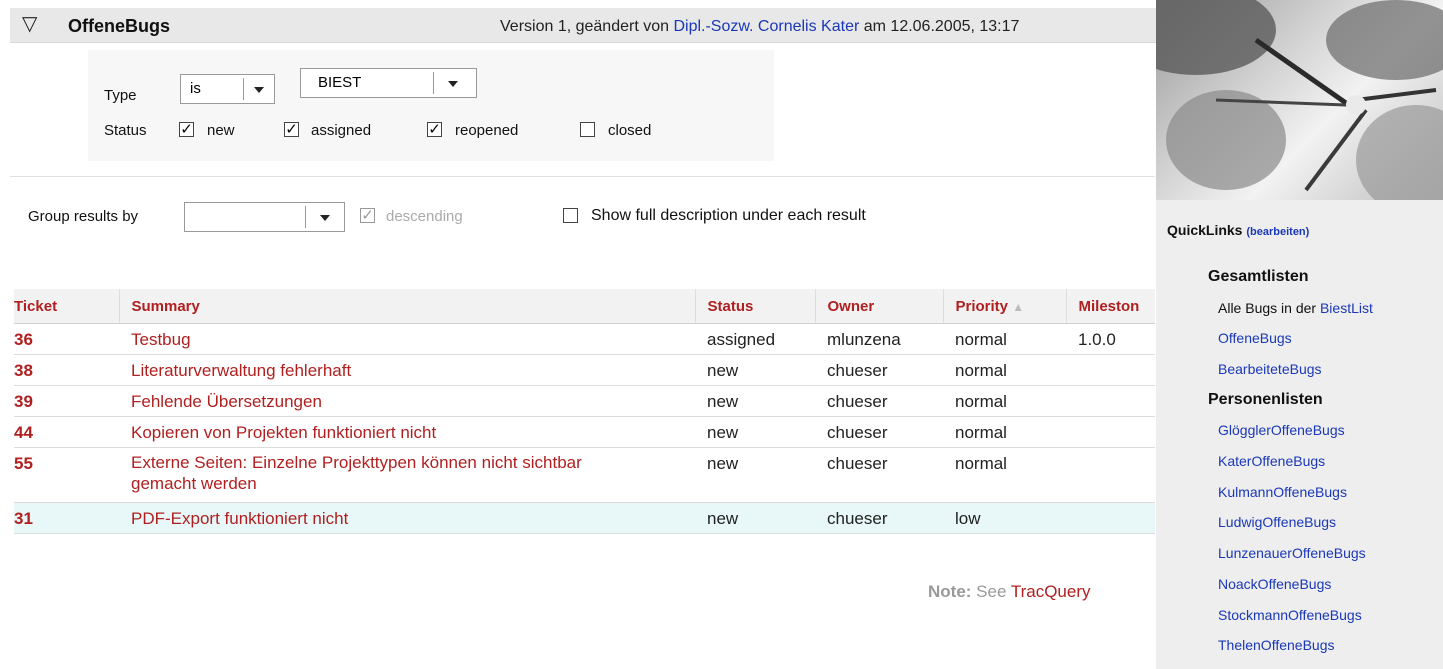 The width and height of the screenshot is (1443, 669). Describe the element at coordinates (165, 306) in the screenshot. I see `column-summary-label: Summary` at that location.